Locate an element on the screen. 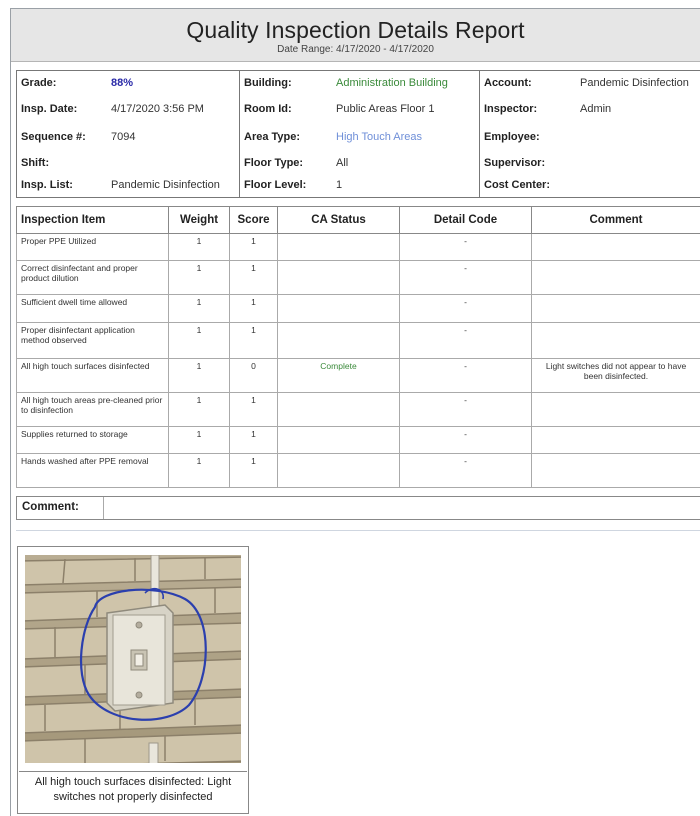 The width and height of the screenshot is (700, 816). header-inspection-item: Inspection Item is located at coordinates (92, 220).